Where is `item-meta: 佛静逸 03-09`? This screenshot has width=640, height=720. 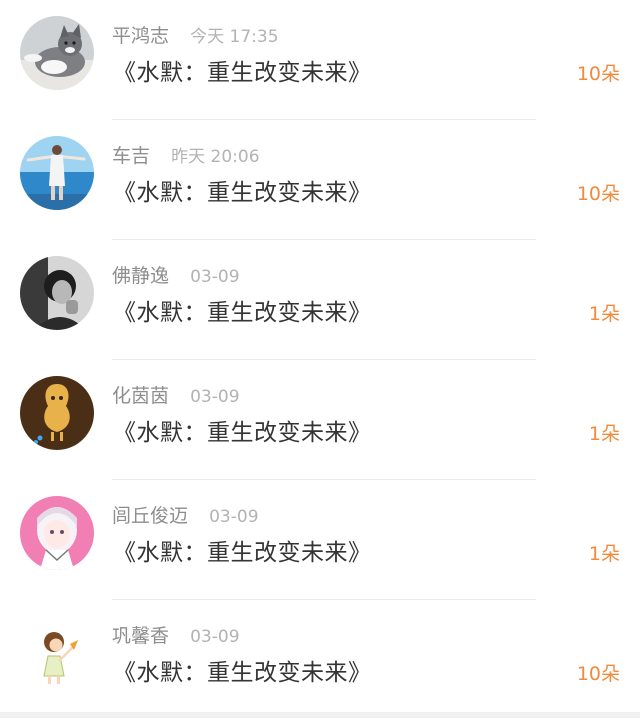
item-meta: 佛静逸 03-09 is located at coordinates (176, 276).